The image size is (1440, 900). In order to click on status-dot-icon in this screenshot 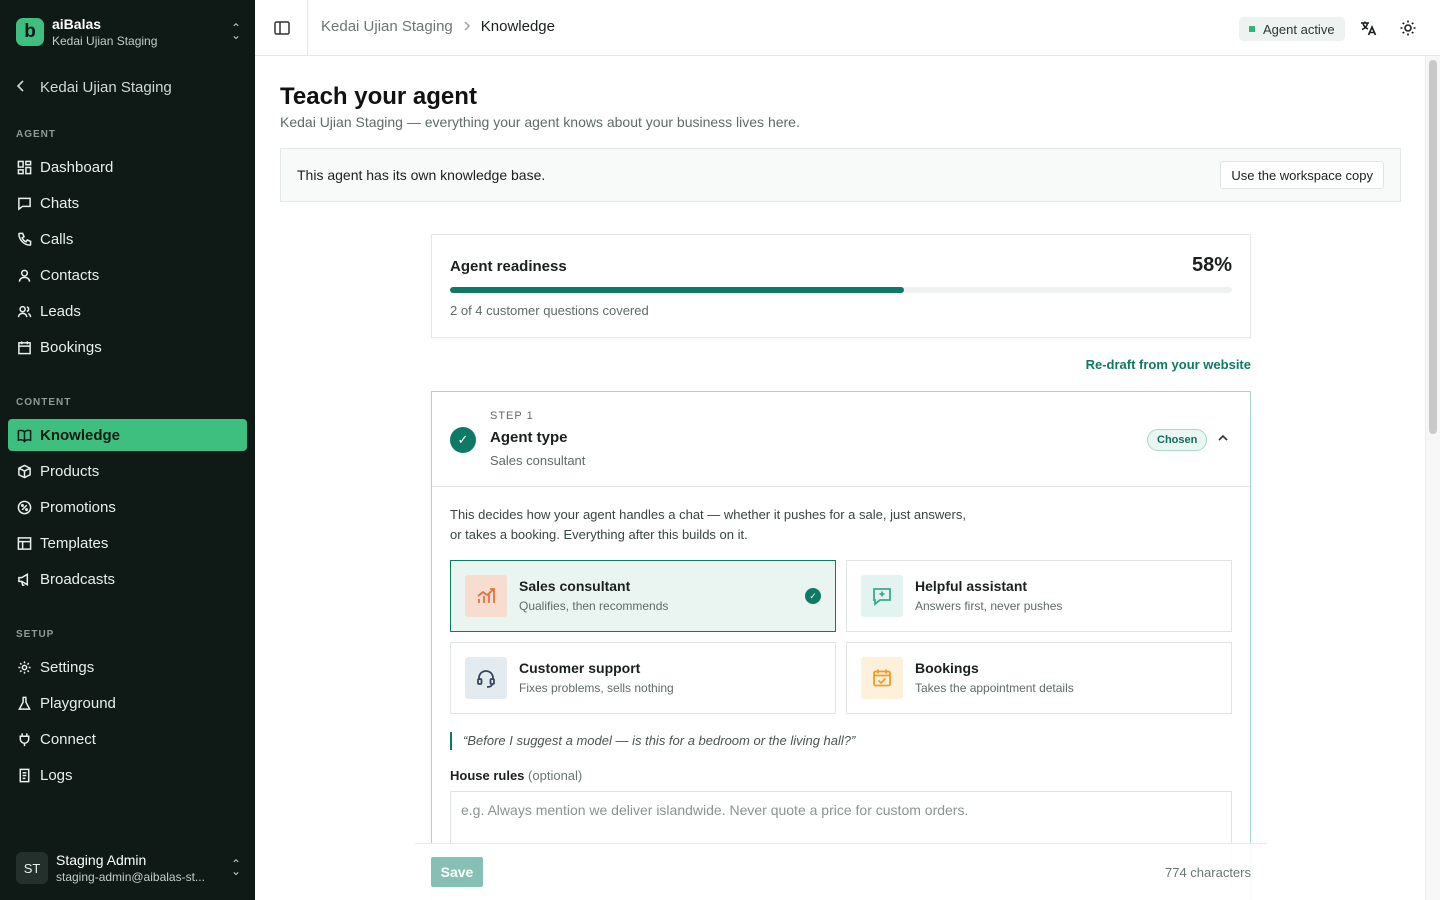, I will do `click(1252, 29)`.